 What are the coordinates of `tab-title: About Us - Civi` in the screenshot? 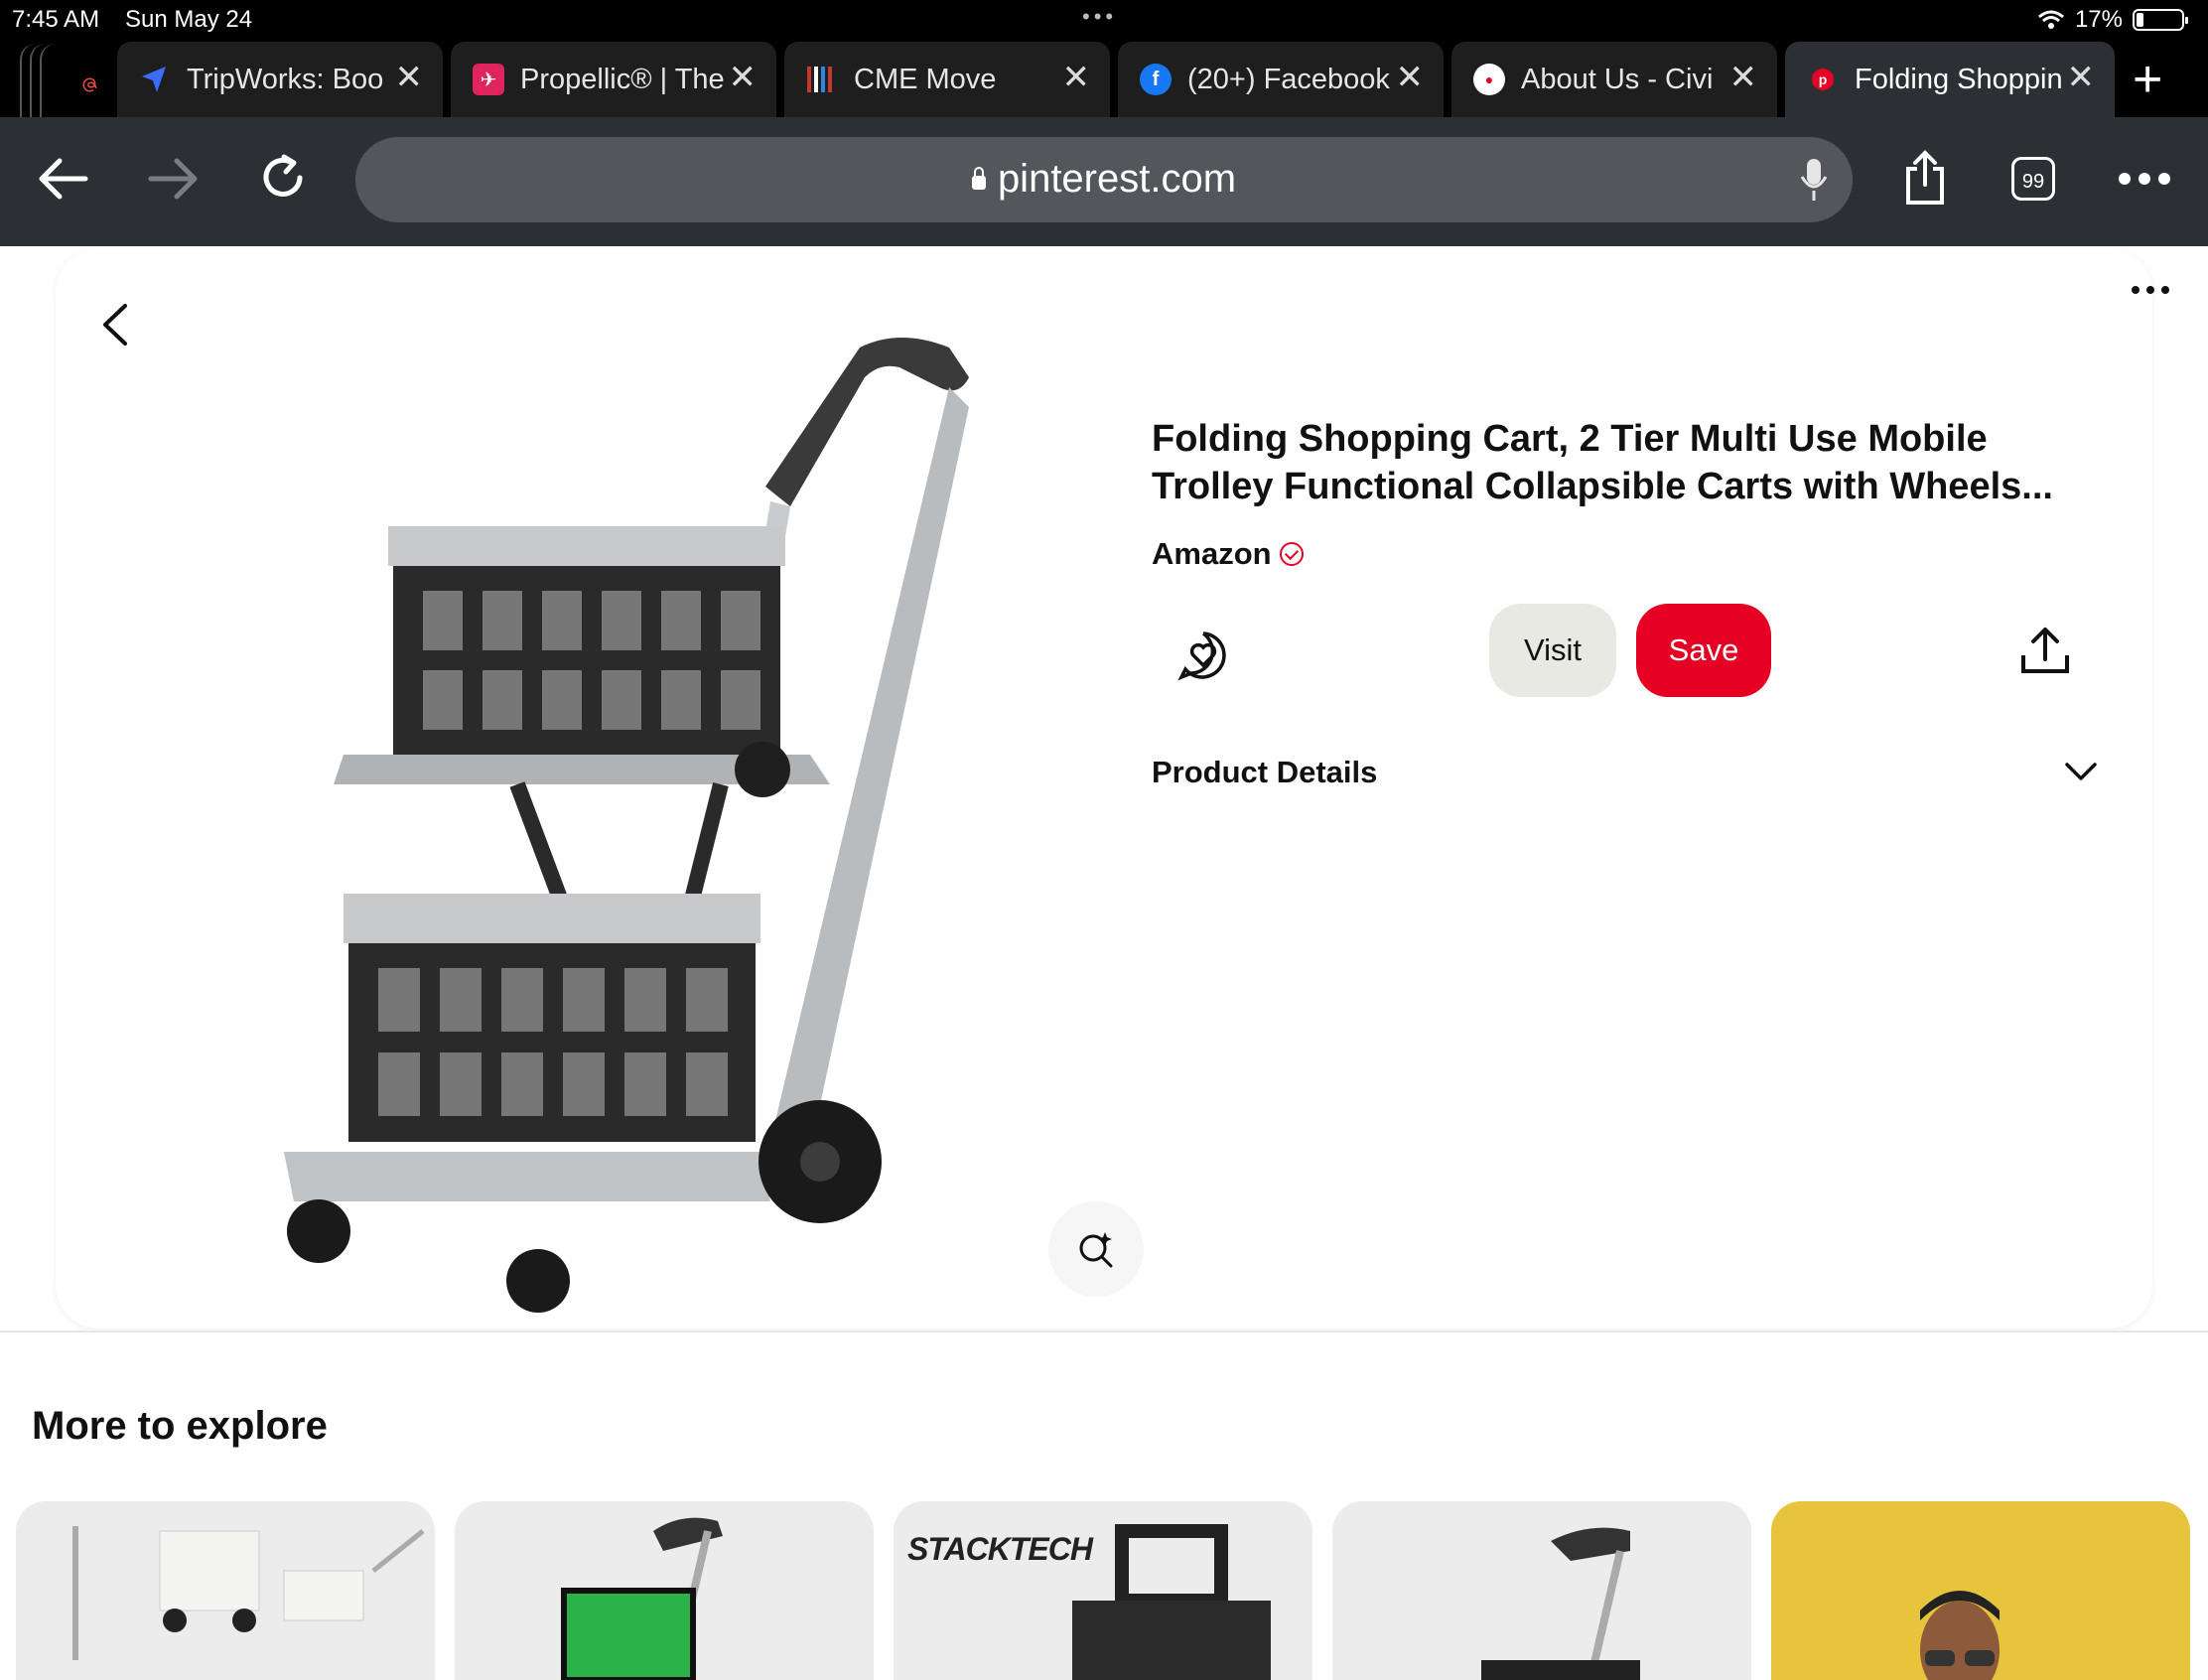 It's located at (1618, 79).